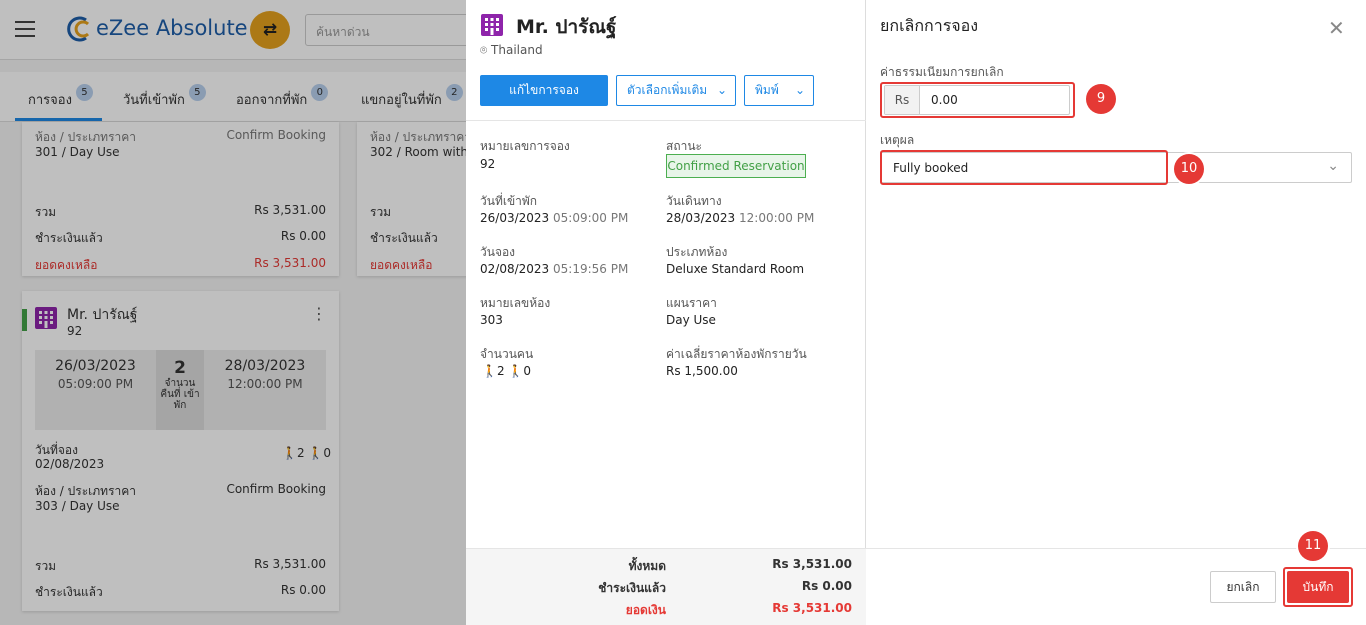 The image size is (1366, 625). I want to click on close-icon: ✕, so click(1336, 28).